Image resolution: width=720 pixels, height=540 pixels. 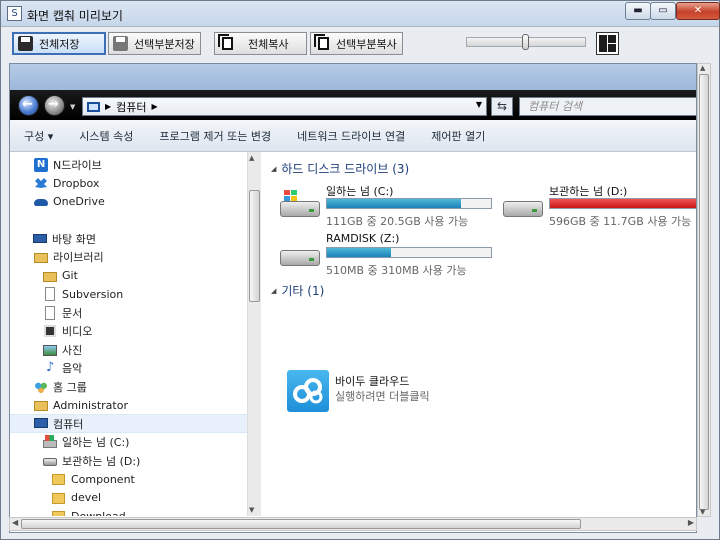 What do you see at coordinates (394, 203) in the screenshot?
I see `drive-usage-fill` at bounding box center [394, 203].